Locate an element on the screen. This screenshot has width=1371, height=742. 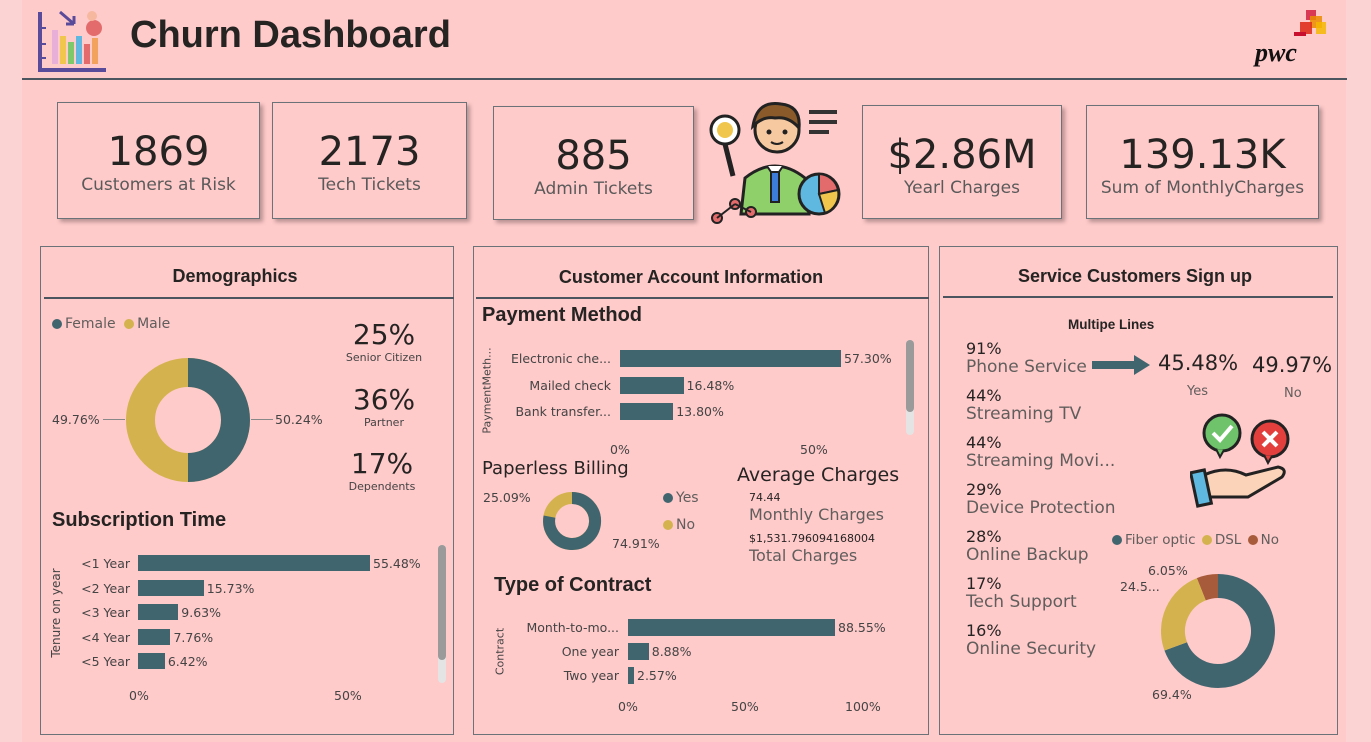
contract-tick: 100% is located at coordinates (863, 706).